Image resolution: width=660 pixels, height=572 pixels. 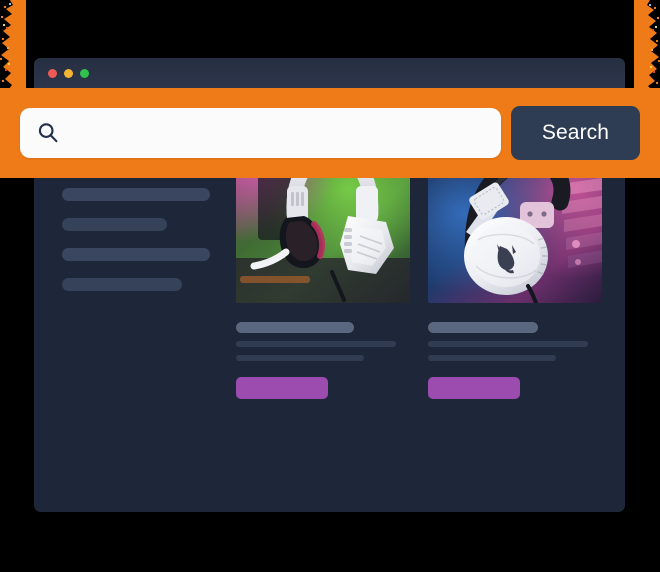 I want to click on search-input, so click(x=277, y=133).